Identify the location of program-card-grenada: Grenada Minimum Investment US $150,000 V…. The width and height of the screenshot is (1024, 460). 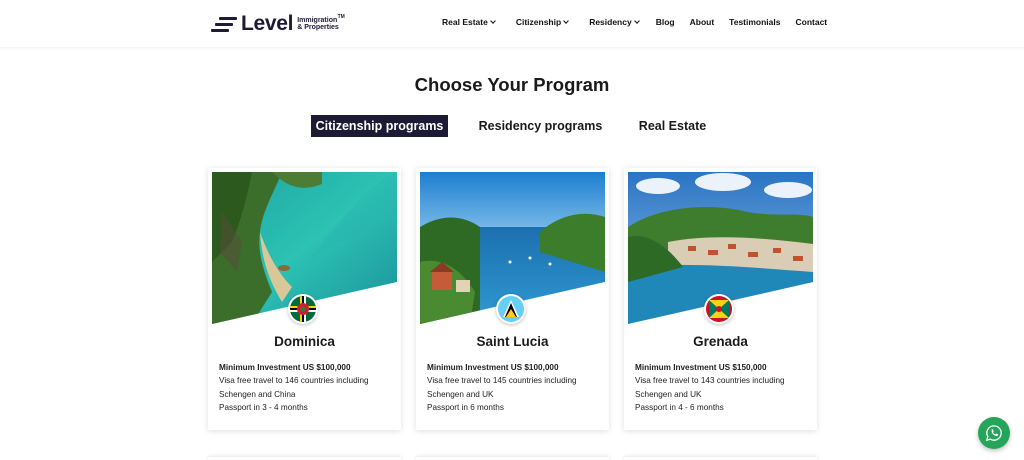
(720, 299).